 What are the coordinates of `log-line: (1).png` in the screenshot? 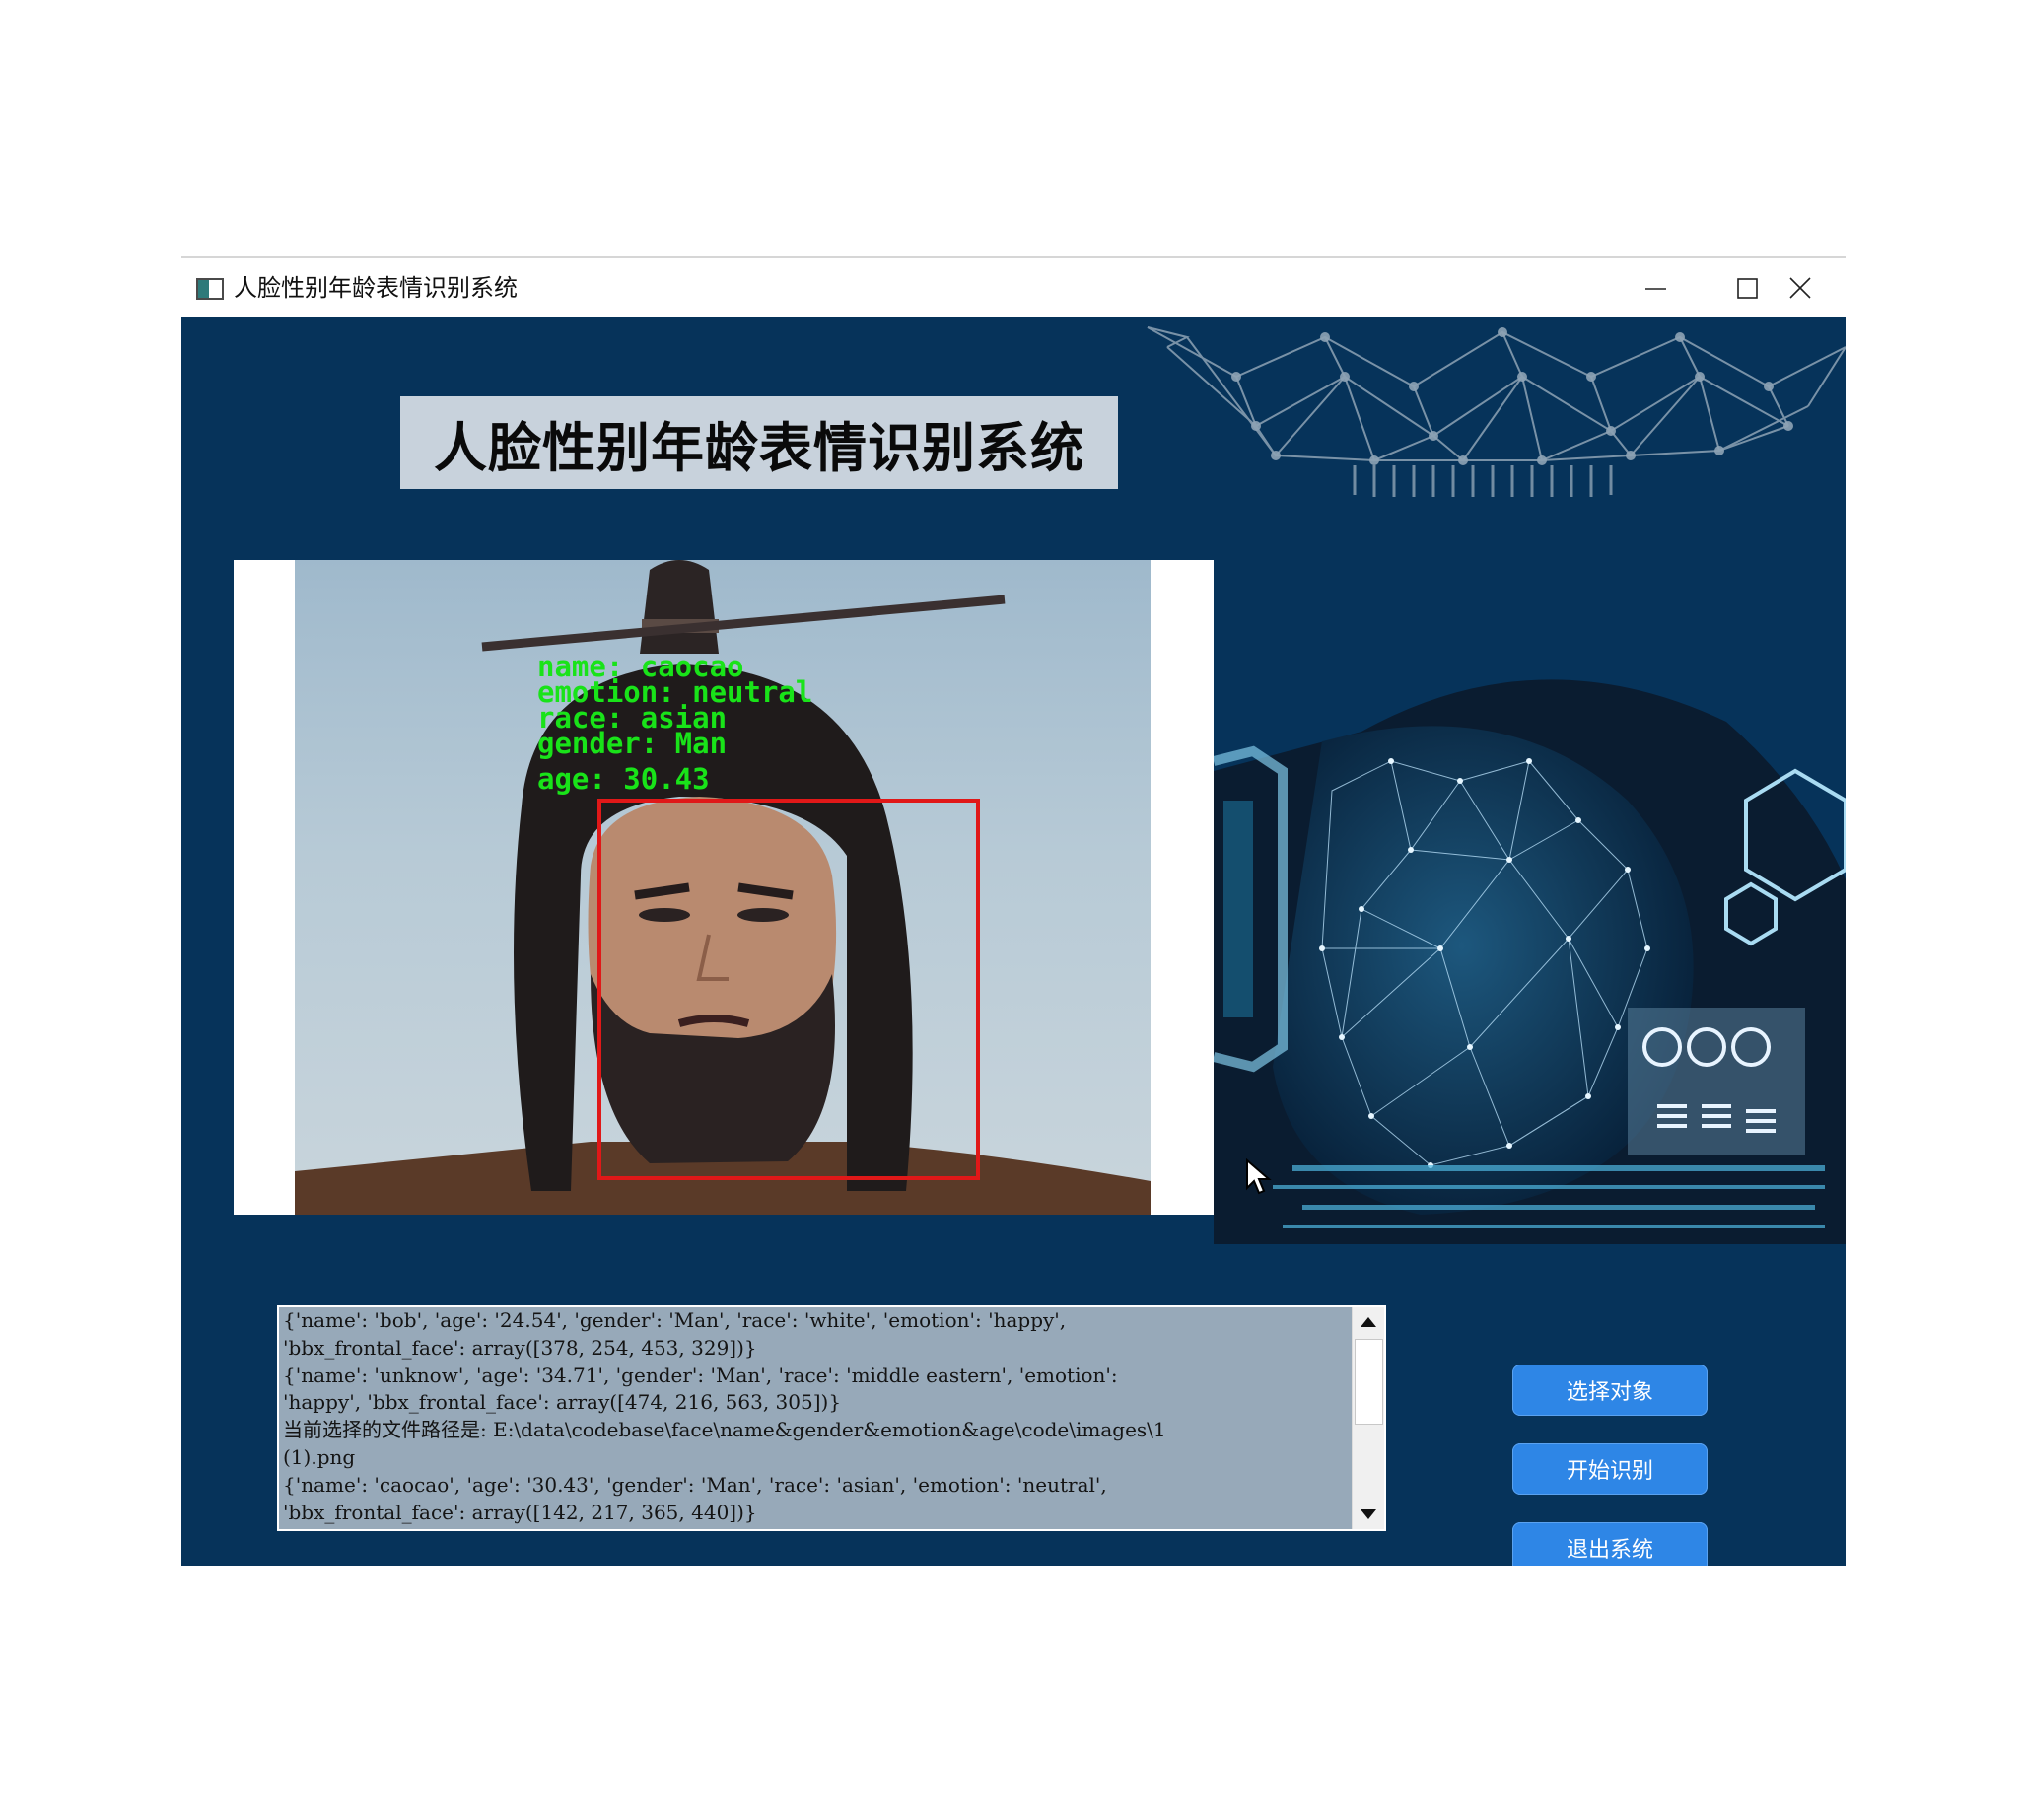 It's located at (319, 1456).